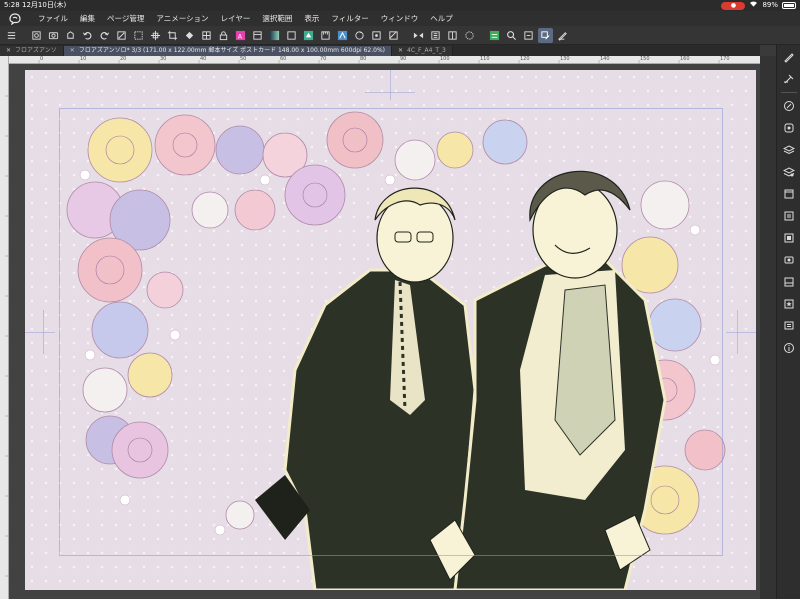 This screenshot has height=599, width=800. Describe the element at coordinates (426, 50) in the screenshot. I see `tab-label: 4C_F_A4_T_3` at that location.